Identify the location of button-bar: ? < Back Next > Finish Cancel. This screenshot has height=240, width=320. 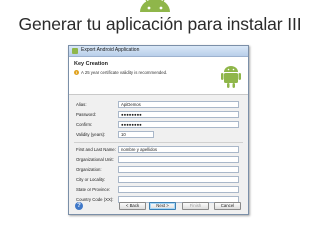
(158, 207).